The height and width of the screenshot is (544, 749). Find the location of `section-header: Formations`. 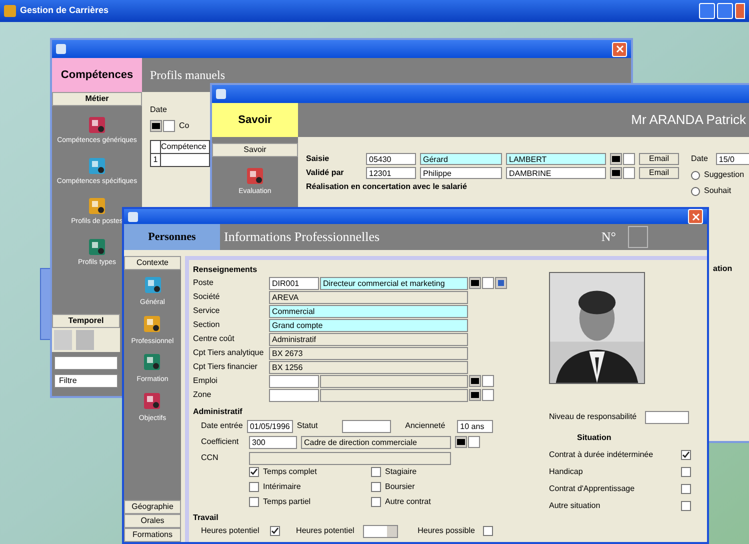

section-header: Formations is located at coordinates (152, 535).